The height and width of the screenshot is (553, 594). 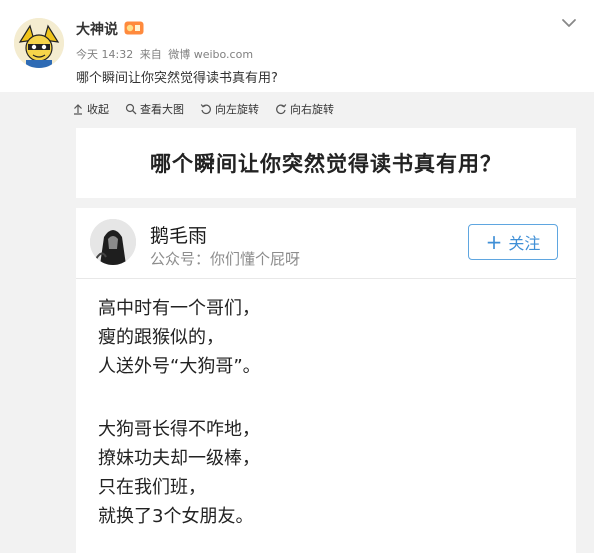 I want to click on post-from-label: 来自, so click(x=150, y=54).